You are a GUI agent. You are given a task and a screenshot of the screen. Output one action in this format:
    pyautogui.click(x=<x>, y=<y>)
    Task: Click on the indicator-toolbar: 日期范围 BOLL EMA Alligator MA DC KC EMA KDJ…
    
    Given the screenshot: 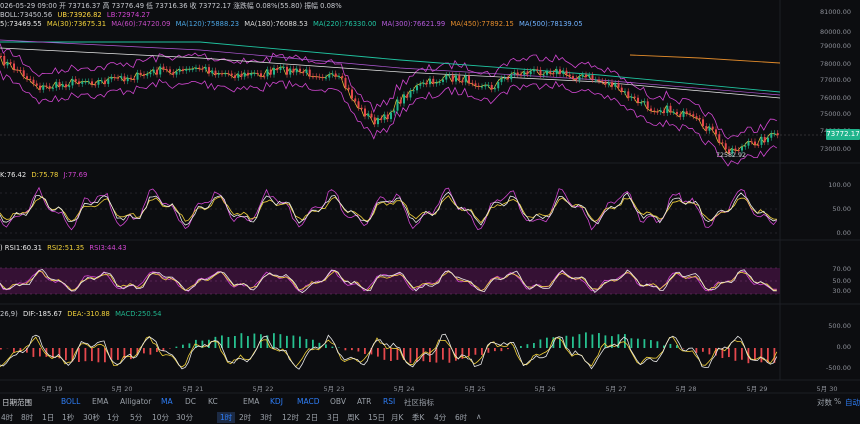 What is the action you would take?
    pyautogui.click(x=430, y=402)
    